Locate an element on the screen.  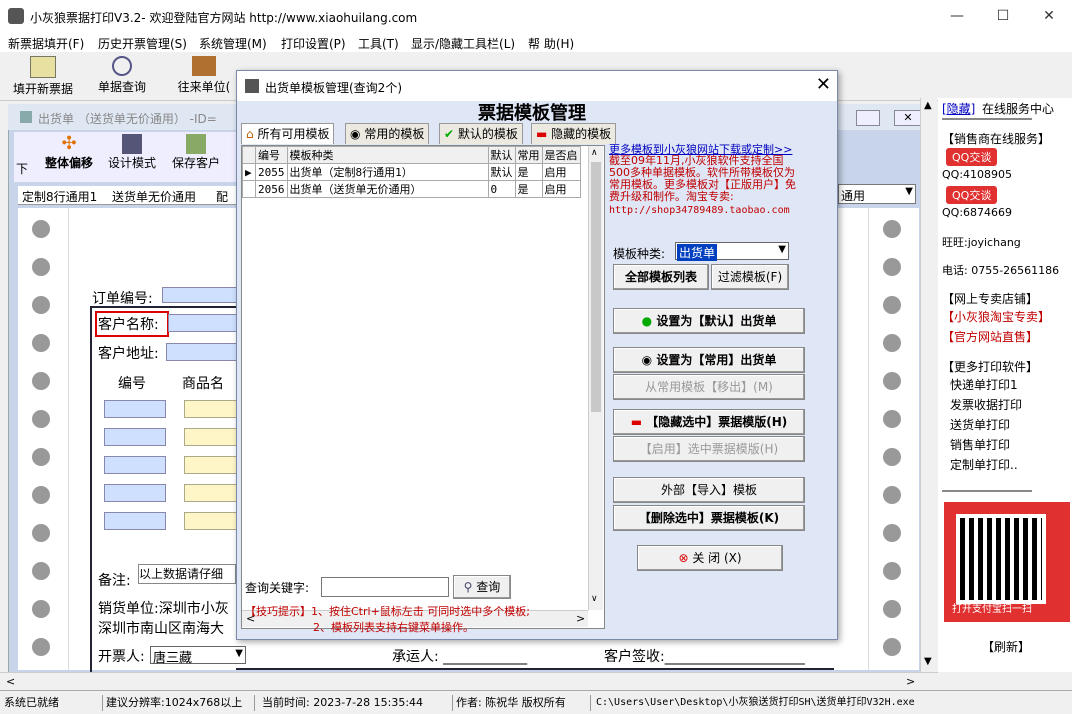
shop-url: http://shop34789489.taobao.com is located at coordinates (699, 210).